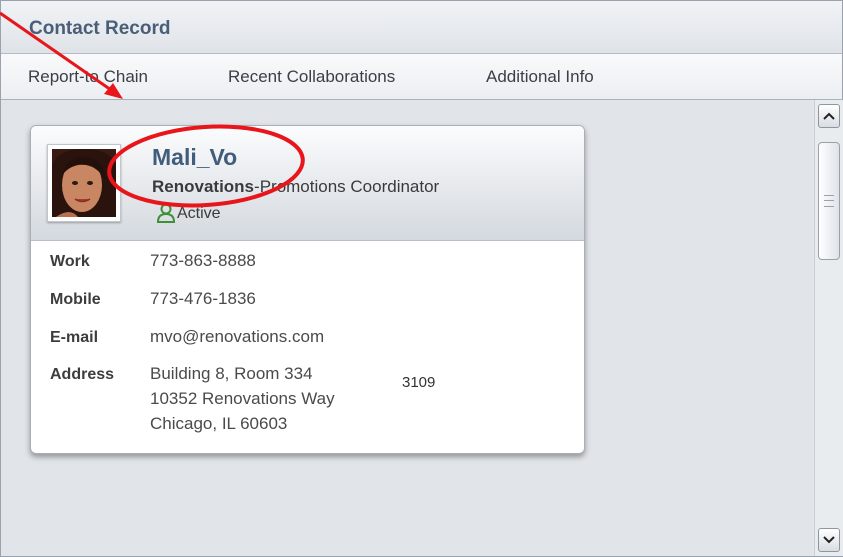 Image resolution: width=843 pixels, height=557 pixels. What do you see at coordinates (347, 186) in the screenshot?
I see `job-title: -Promotions Coordinator` at bounding box center [347, 186].